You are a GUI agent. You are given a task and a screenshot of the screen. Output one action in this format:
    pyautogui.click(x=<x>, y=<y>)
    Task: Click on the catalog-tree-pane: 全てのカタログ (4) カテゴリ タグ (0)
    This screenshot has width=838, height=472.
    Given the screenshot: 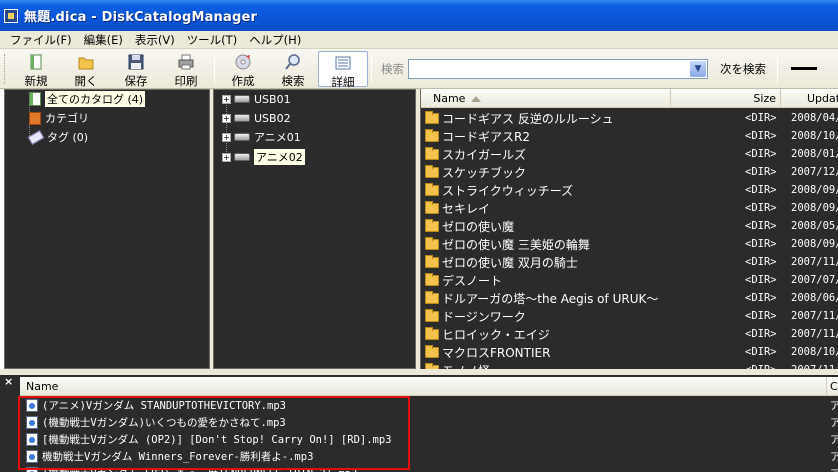 What is the action you would take?
    pyautogui.click(x=107, y=229)
    